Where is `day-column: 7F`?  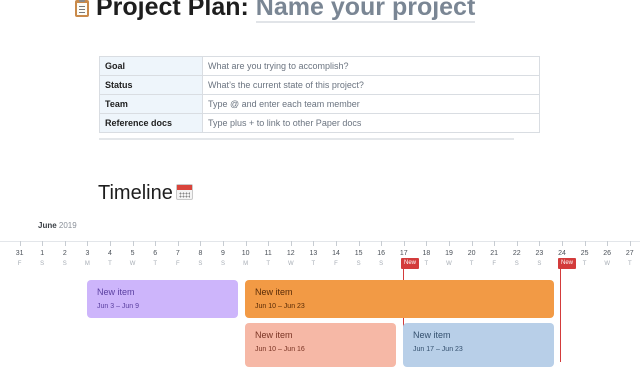
day-column: 7F is located at coordinates (178, 259).